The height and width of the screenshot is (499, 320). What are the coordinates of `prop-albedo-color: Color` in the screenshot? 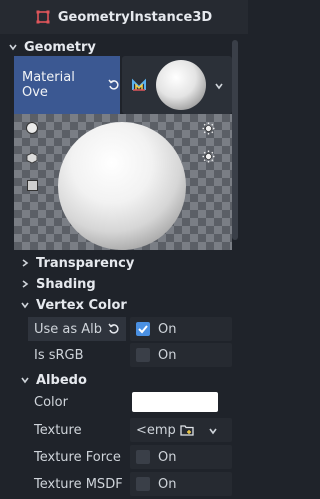 It's located at (130, 402).